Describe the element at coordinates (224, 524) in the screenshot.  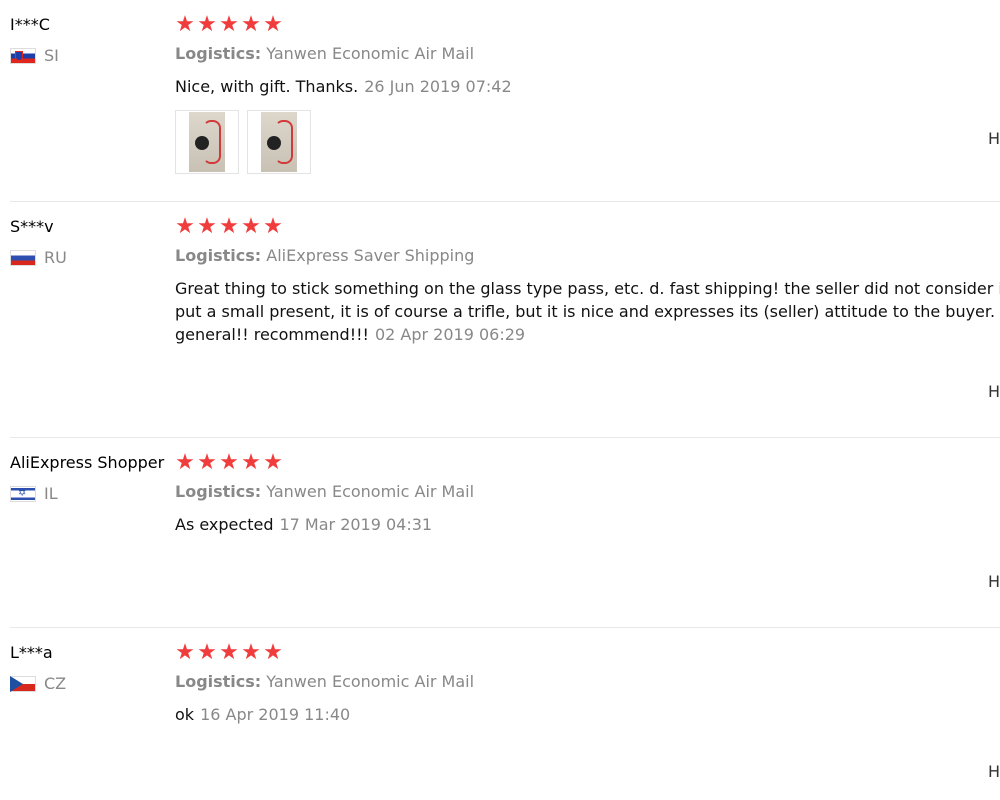
I see `comment-text: As expected` at that location.